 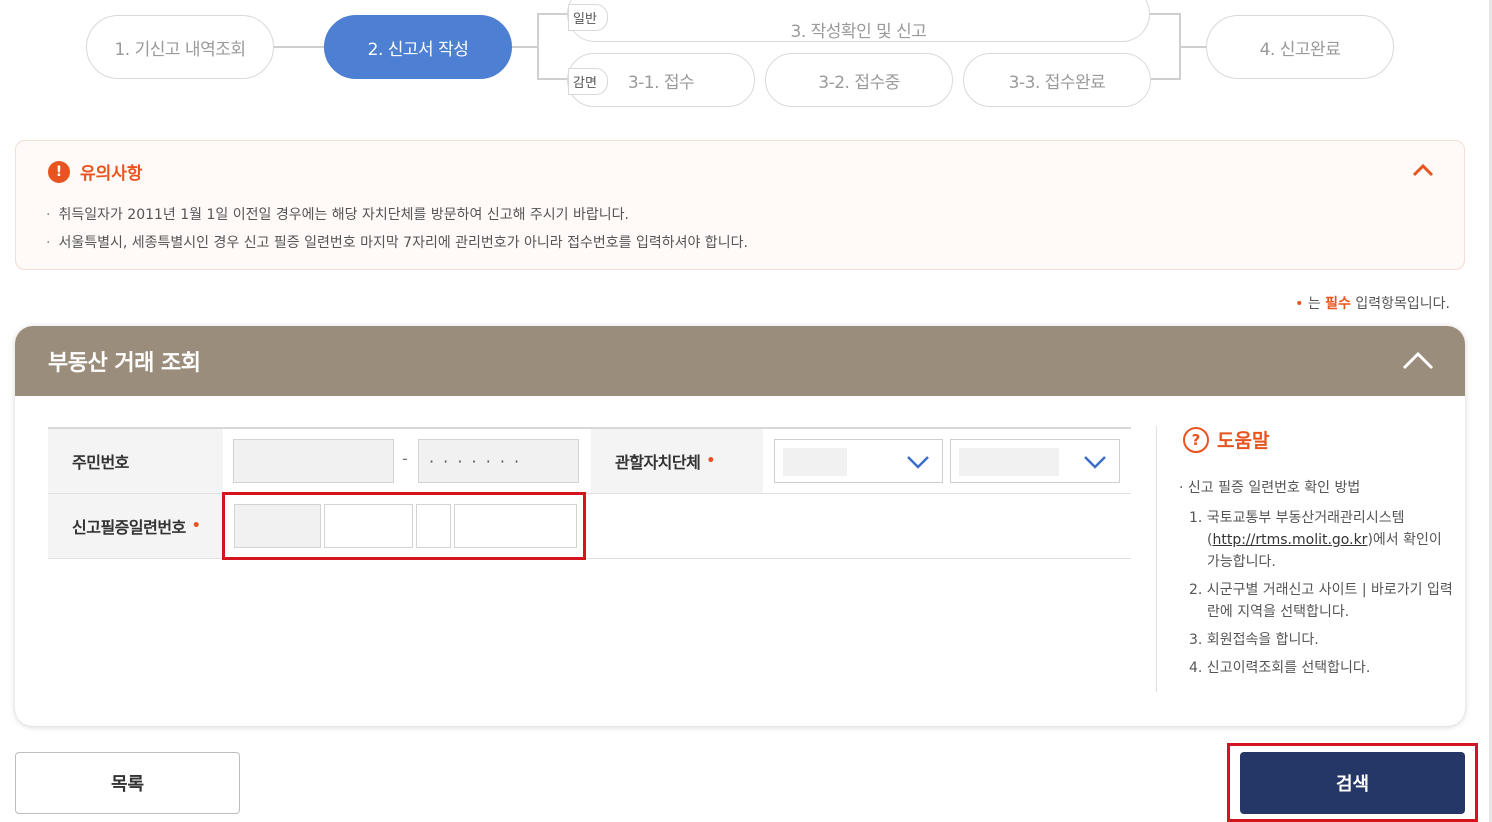 I want to click on form-row-resident: 주민번호 - · · · · · · · 관할자치단체 •, so click(x=589, y=461).